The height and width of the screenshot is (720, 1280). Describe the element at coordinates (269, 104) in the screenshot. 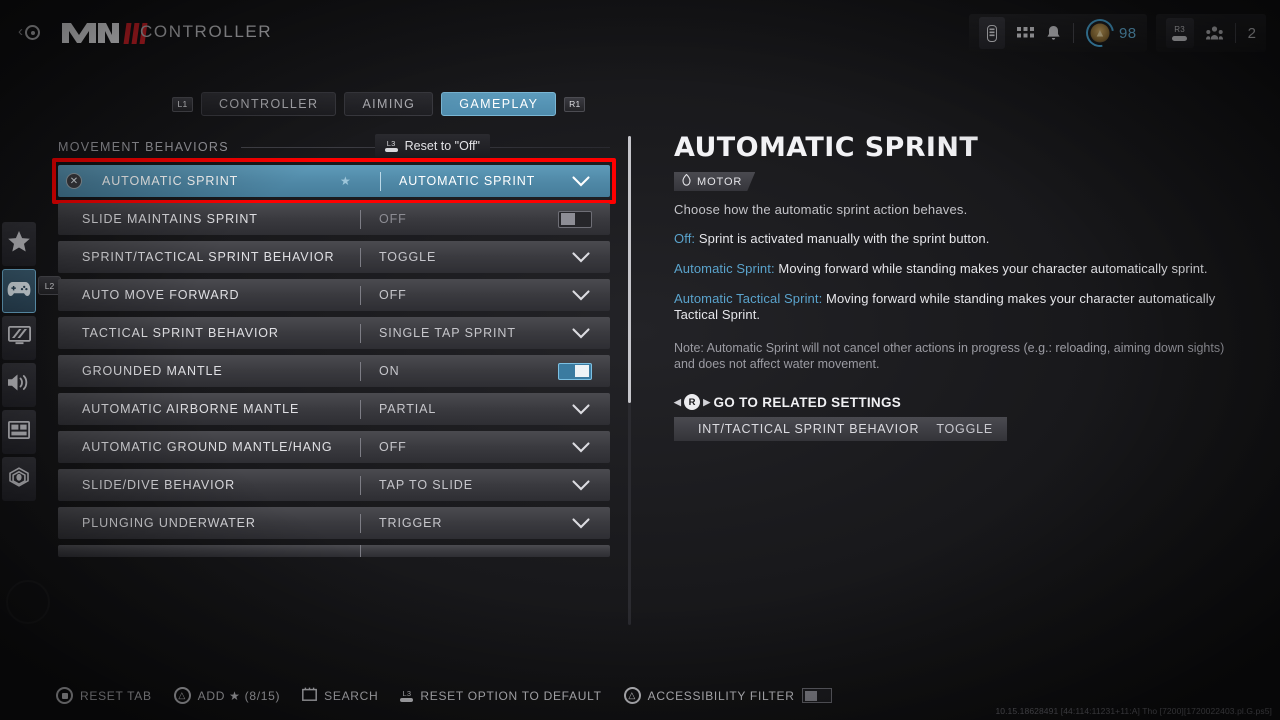

I see `tab-controller: CONTROLLER` at that location.